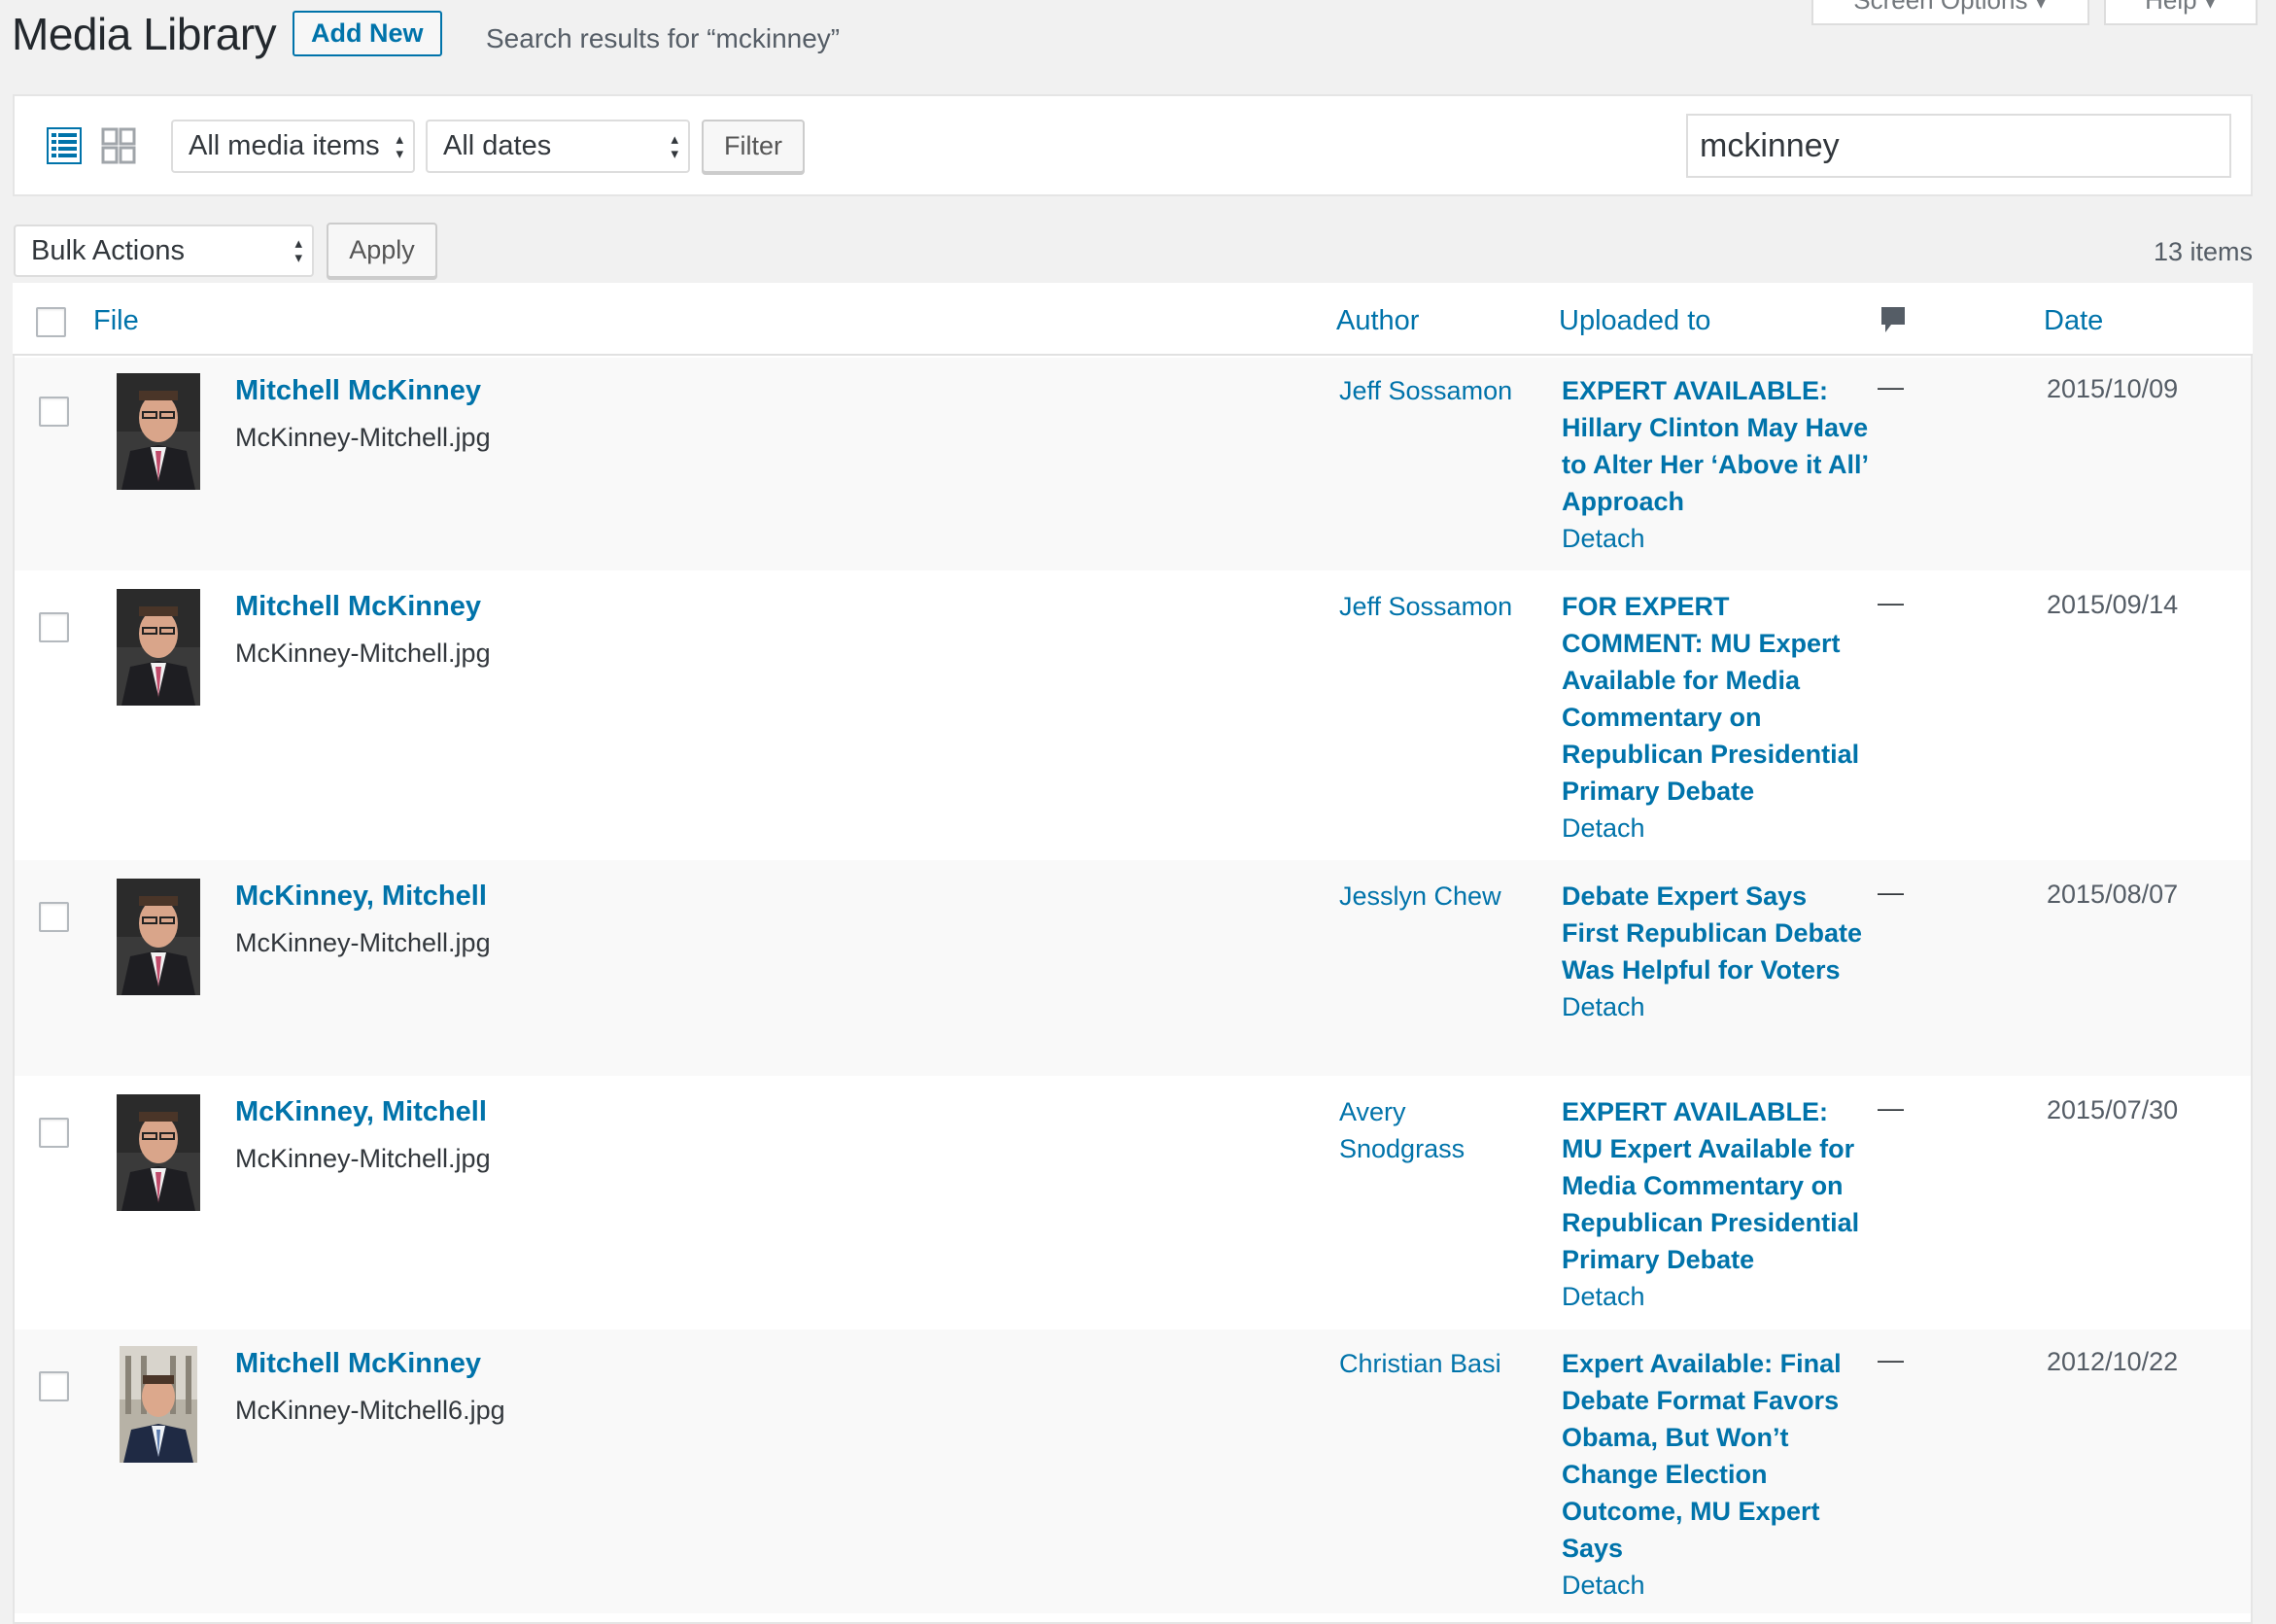 Image resolution: width=2276 pixels, height=1624 pixels. What do you see at coordinates (1959, 146) in the screenshot?
I see `search-input: mckinney` at bounding box center [1959, 146].